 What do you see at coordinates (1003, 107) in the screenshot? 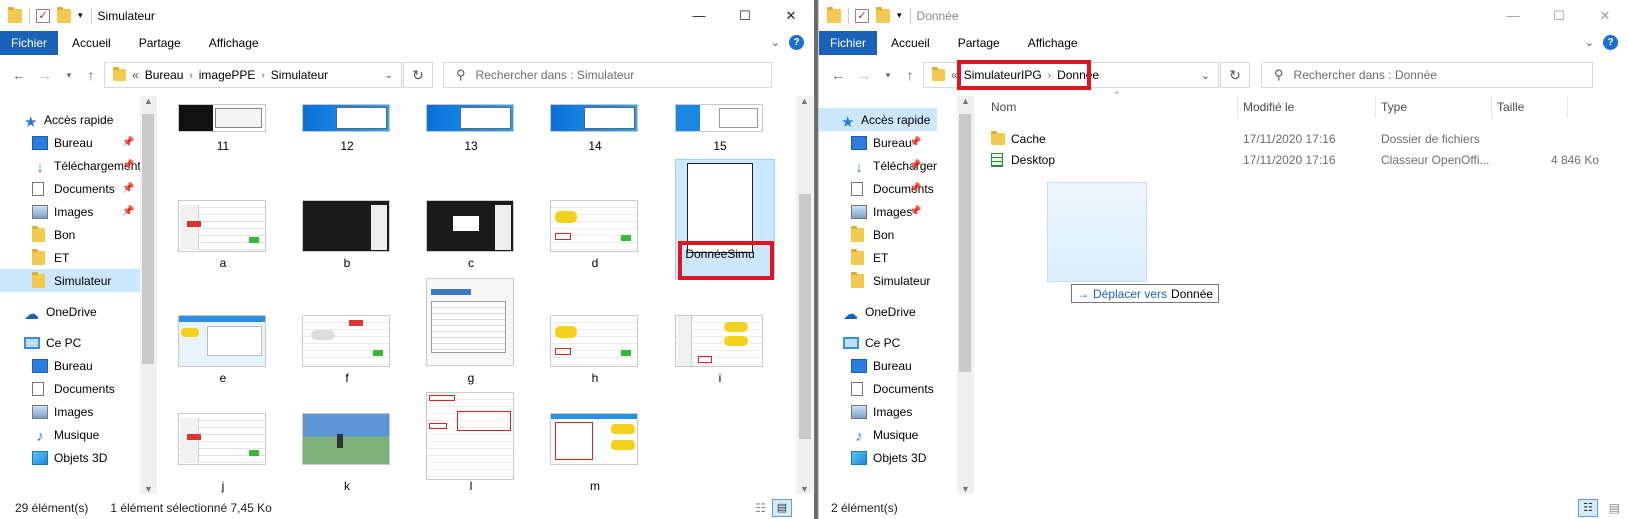
I see `column-header-nom: Nom` at bounding box center [1003, 107].